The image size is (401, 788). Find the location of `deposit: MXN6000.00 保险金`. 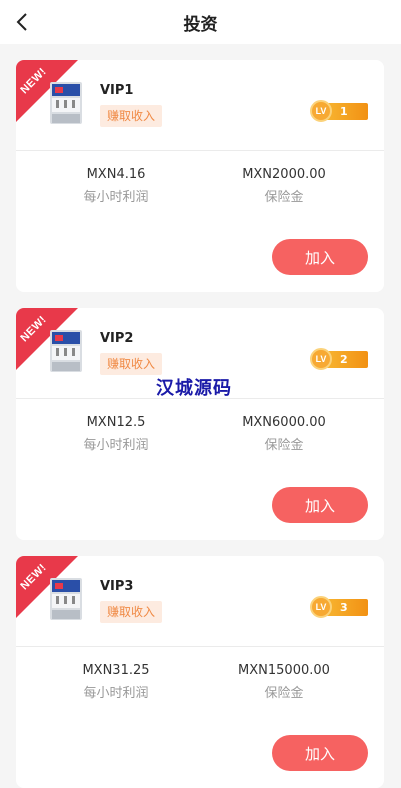

deposit: MXN6000.00 保险金 is located at coordinates (284, 434).